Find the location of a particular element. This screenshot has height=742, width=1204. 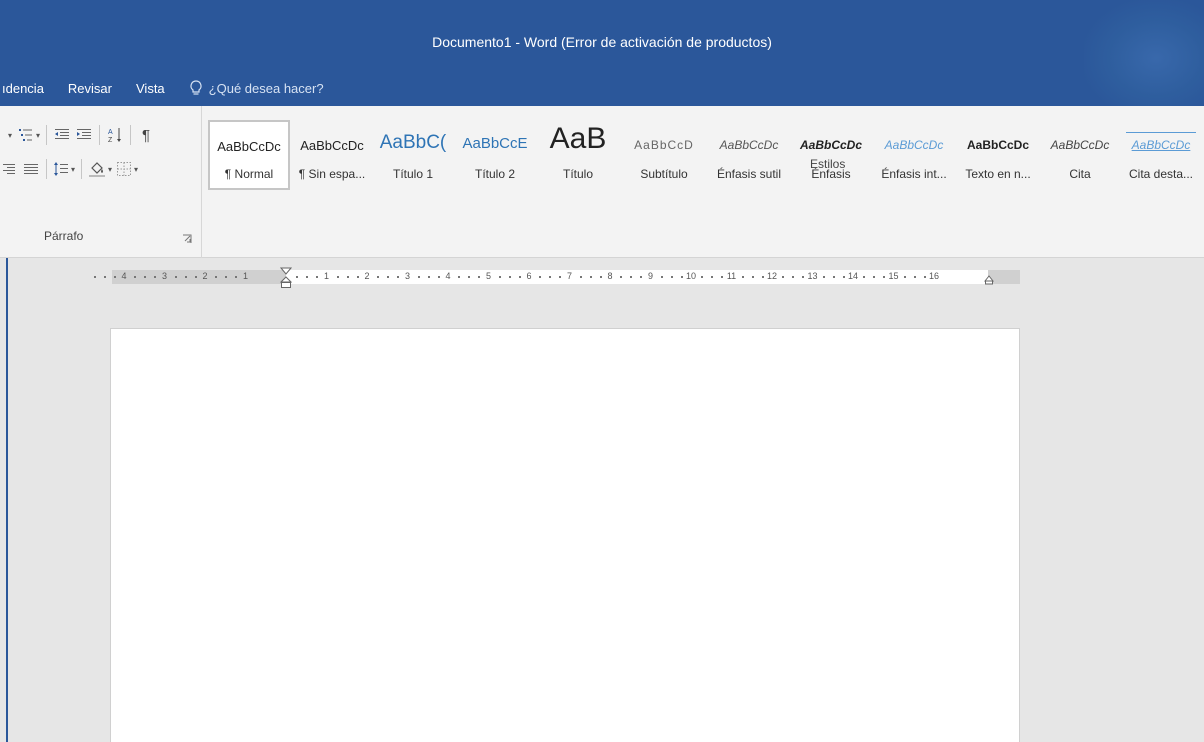

numbering-dropdown: ▾ is located at coordinates (9, 135).